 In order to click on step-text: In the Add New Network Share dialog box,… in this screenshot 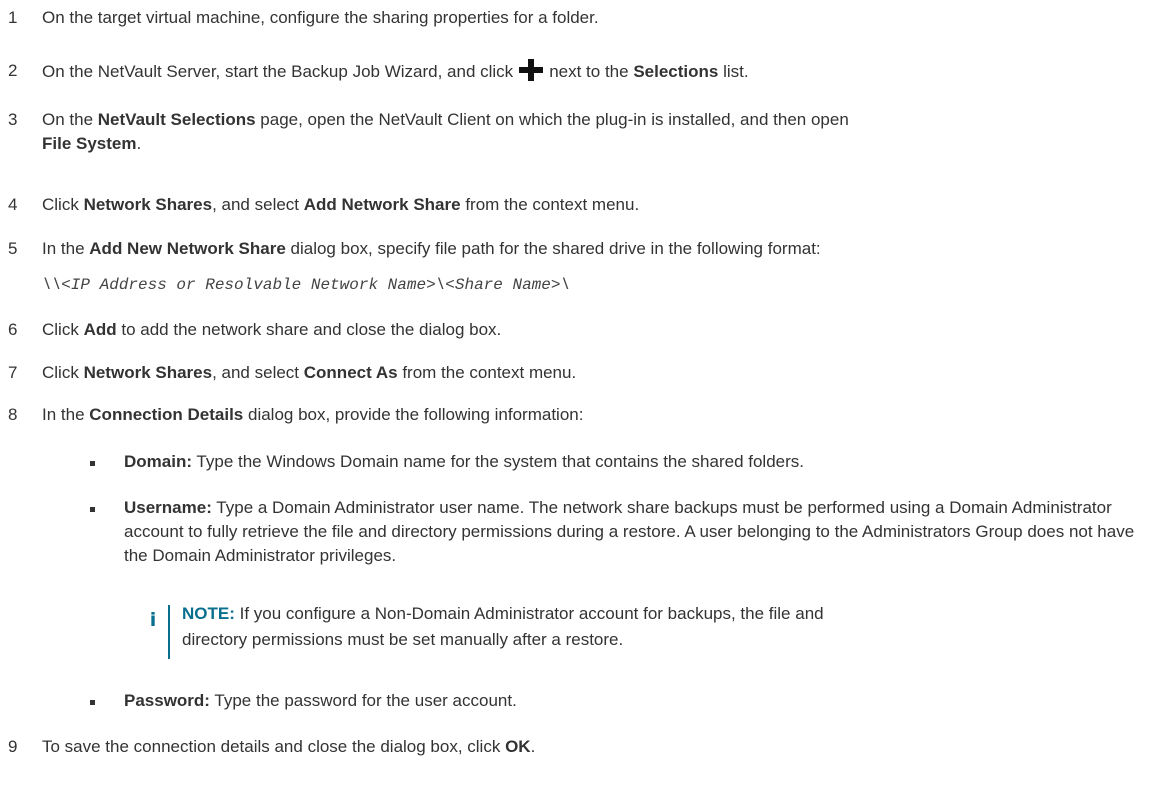, I will do `click(431, 248)`.